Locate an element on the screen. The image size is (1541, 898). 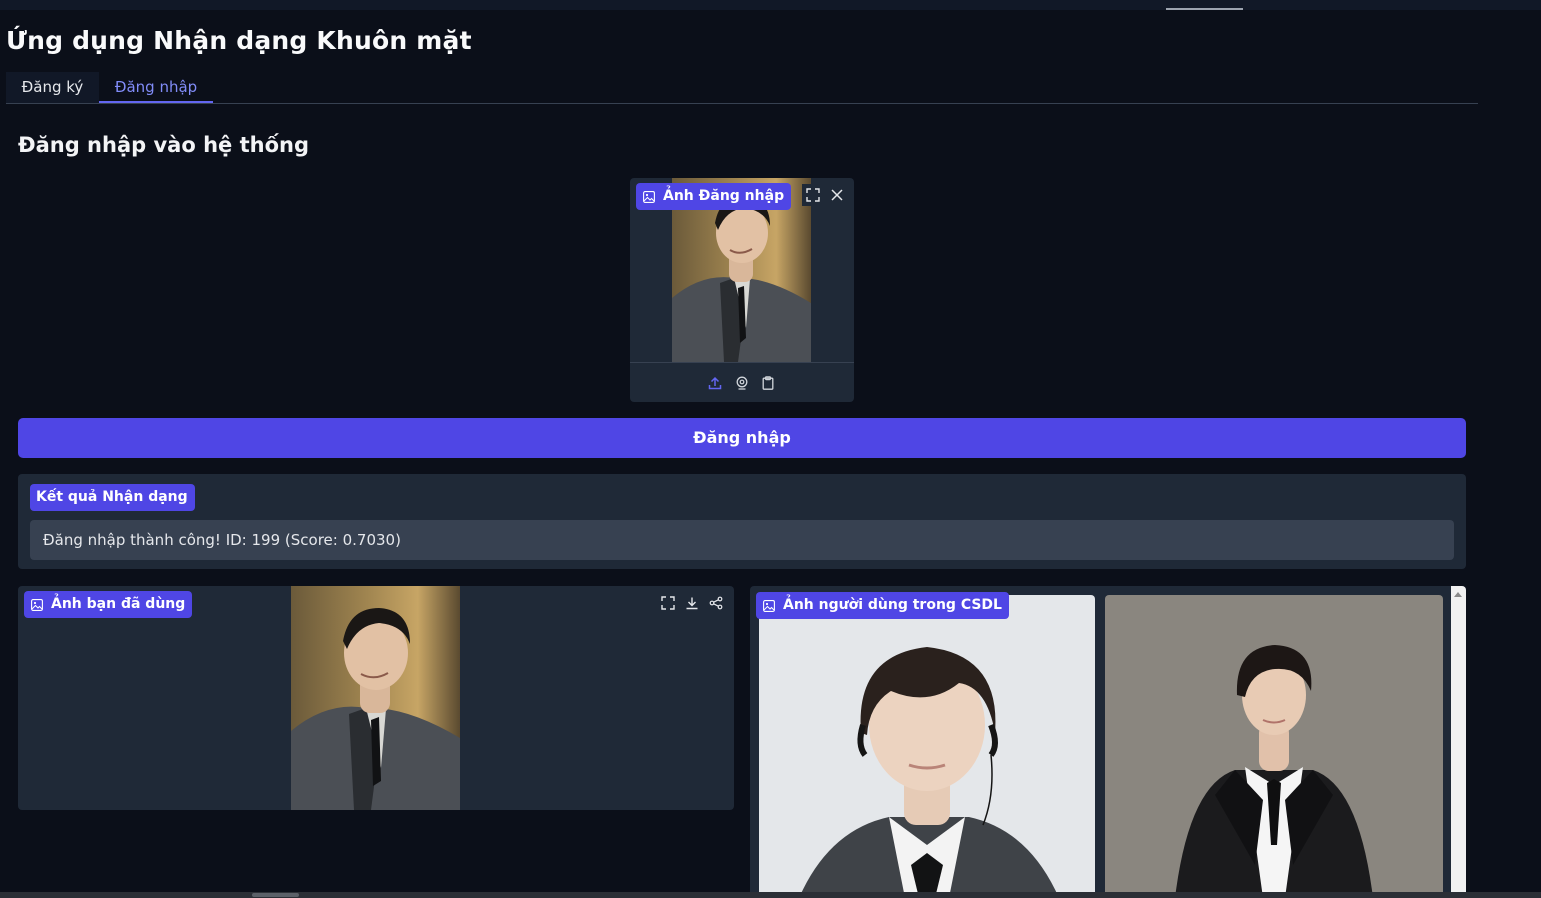
clipboard-icon is located at coordinates (768, 383).